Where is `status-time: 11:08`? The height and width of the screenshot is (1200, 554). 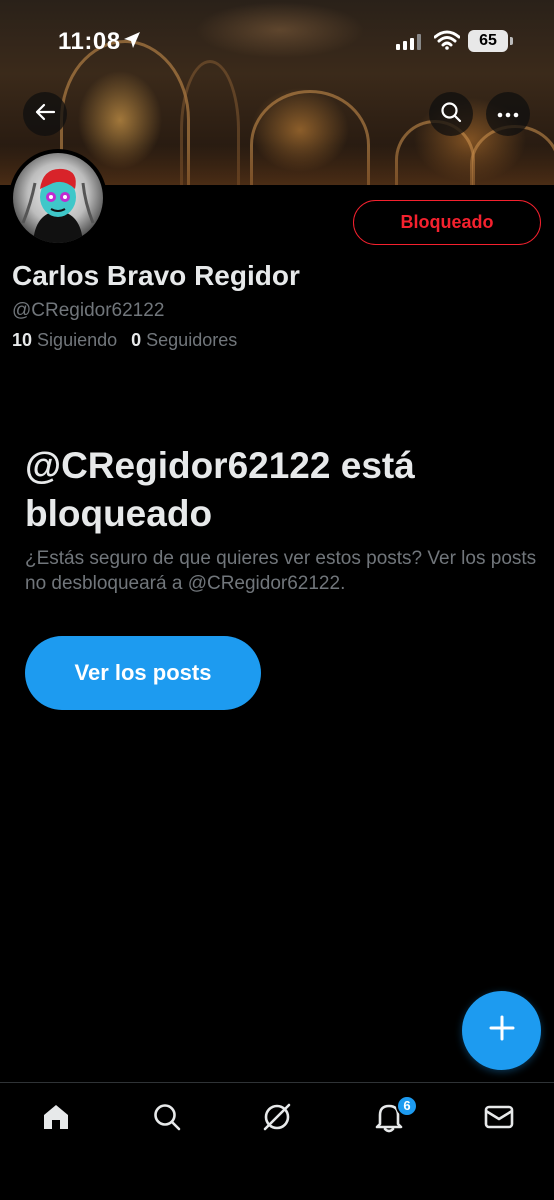
status-time: 11:08 is located at coordinates (89, 41).